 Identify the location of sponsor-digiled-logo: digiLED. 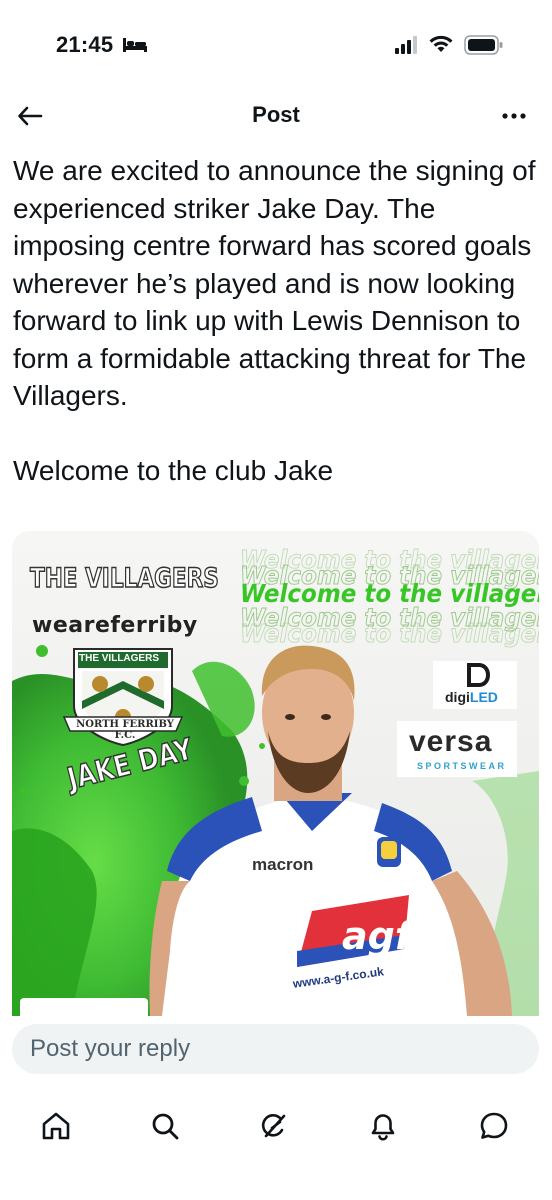
(475, 685).